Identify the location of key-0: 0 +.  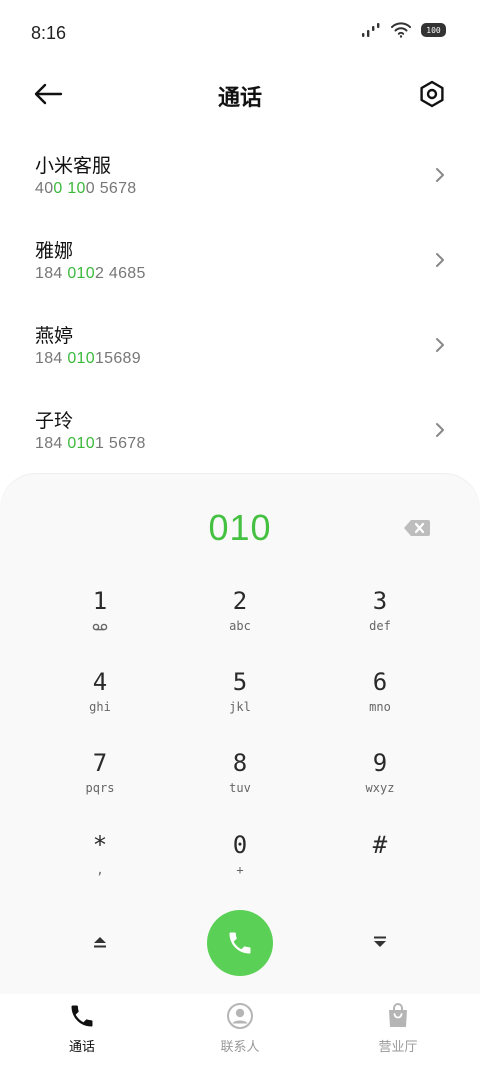
(240, 865).